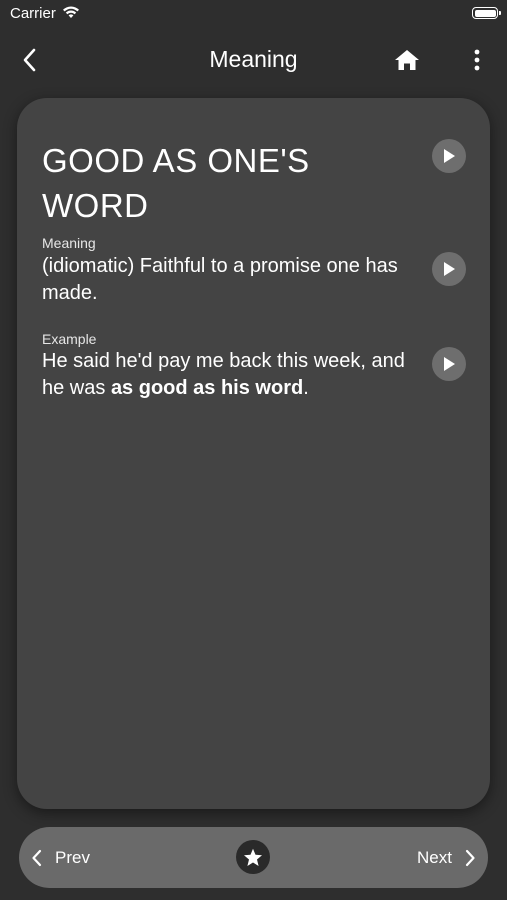  I want to click on home-button, so click(407, 60).